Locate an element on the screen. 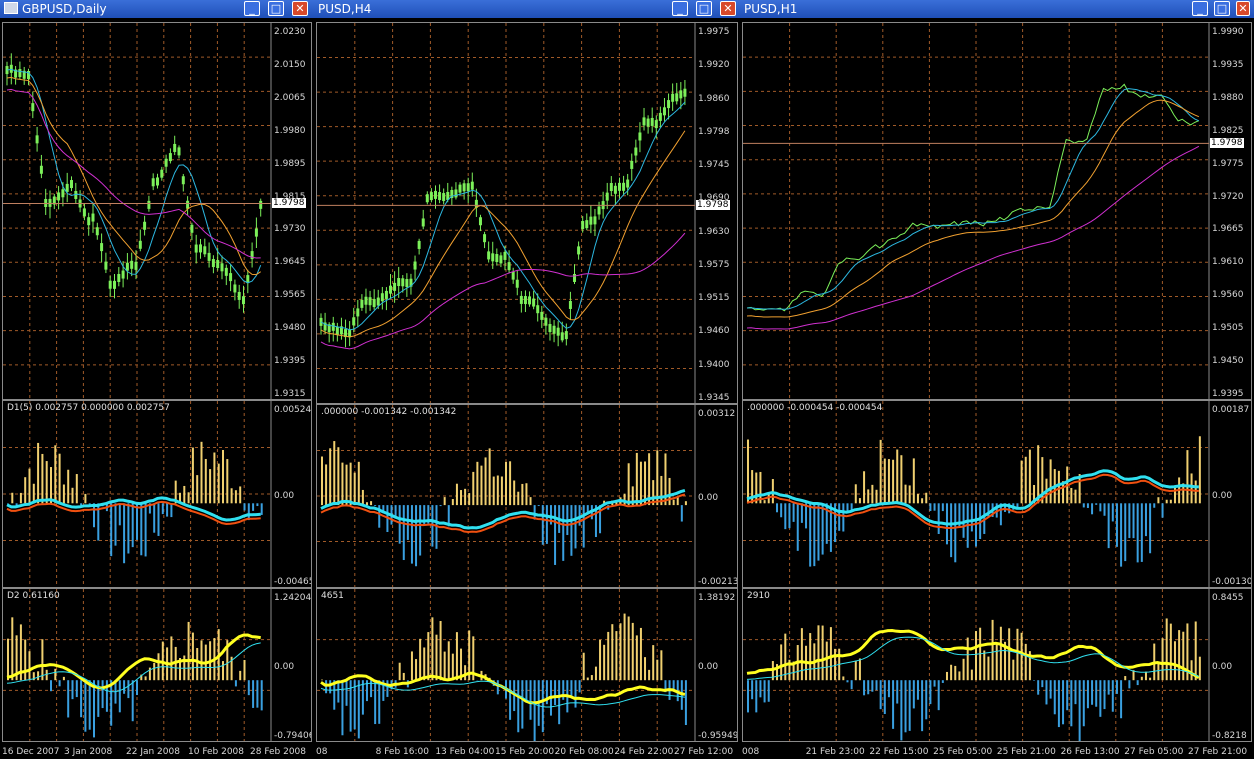  date-tick-label: 22 Feb 15:00 is located at coordinates (899, 752).